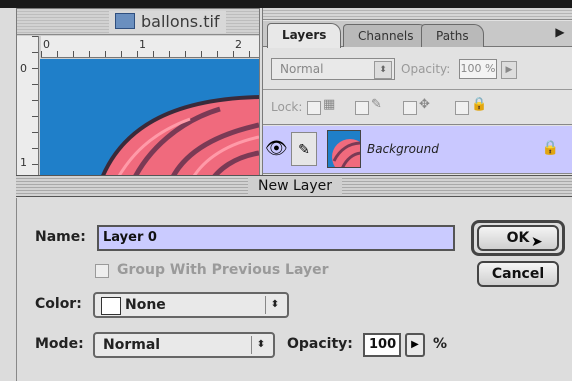  What do you see at coordinates (302, 69) in the screenshot?
I see `blend-mode-value: Normal` at bounding box center [302, 69].